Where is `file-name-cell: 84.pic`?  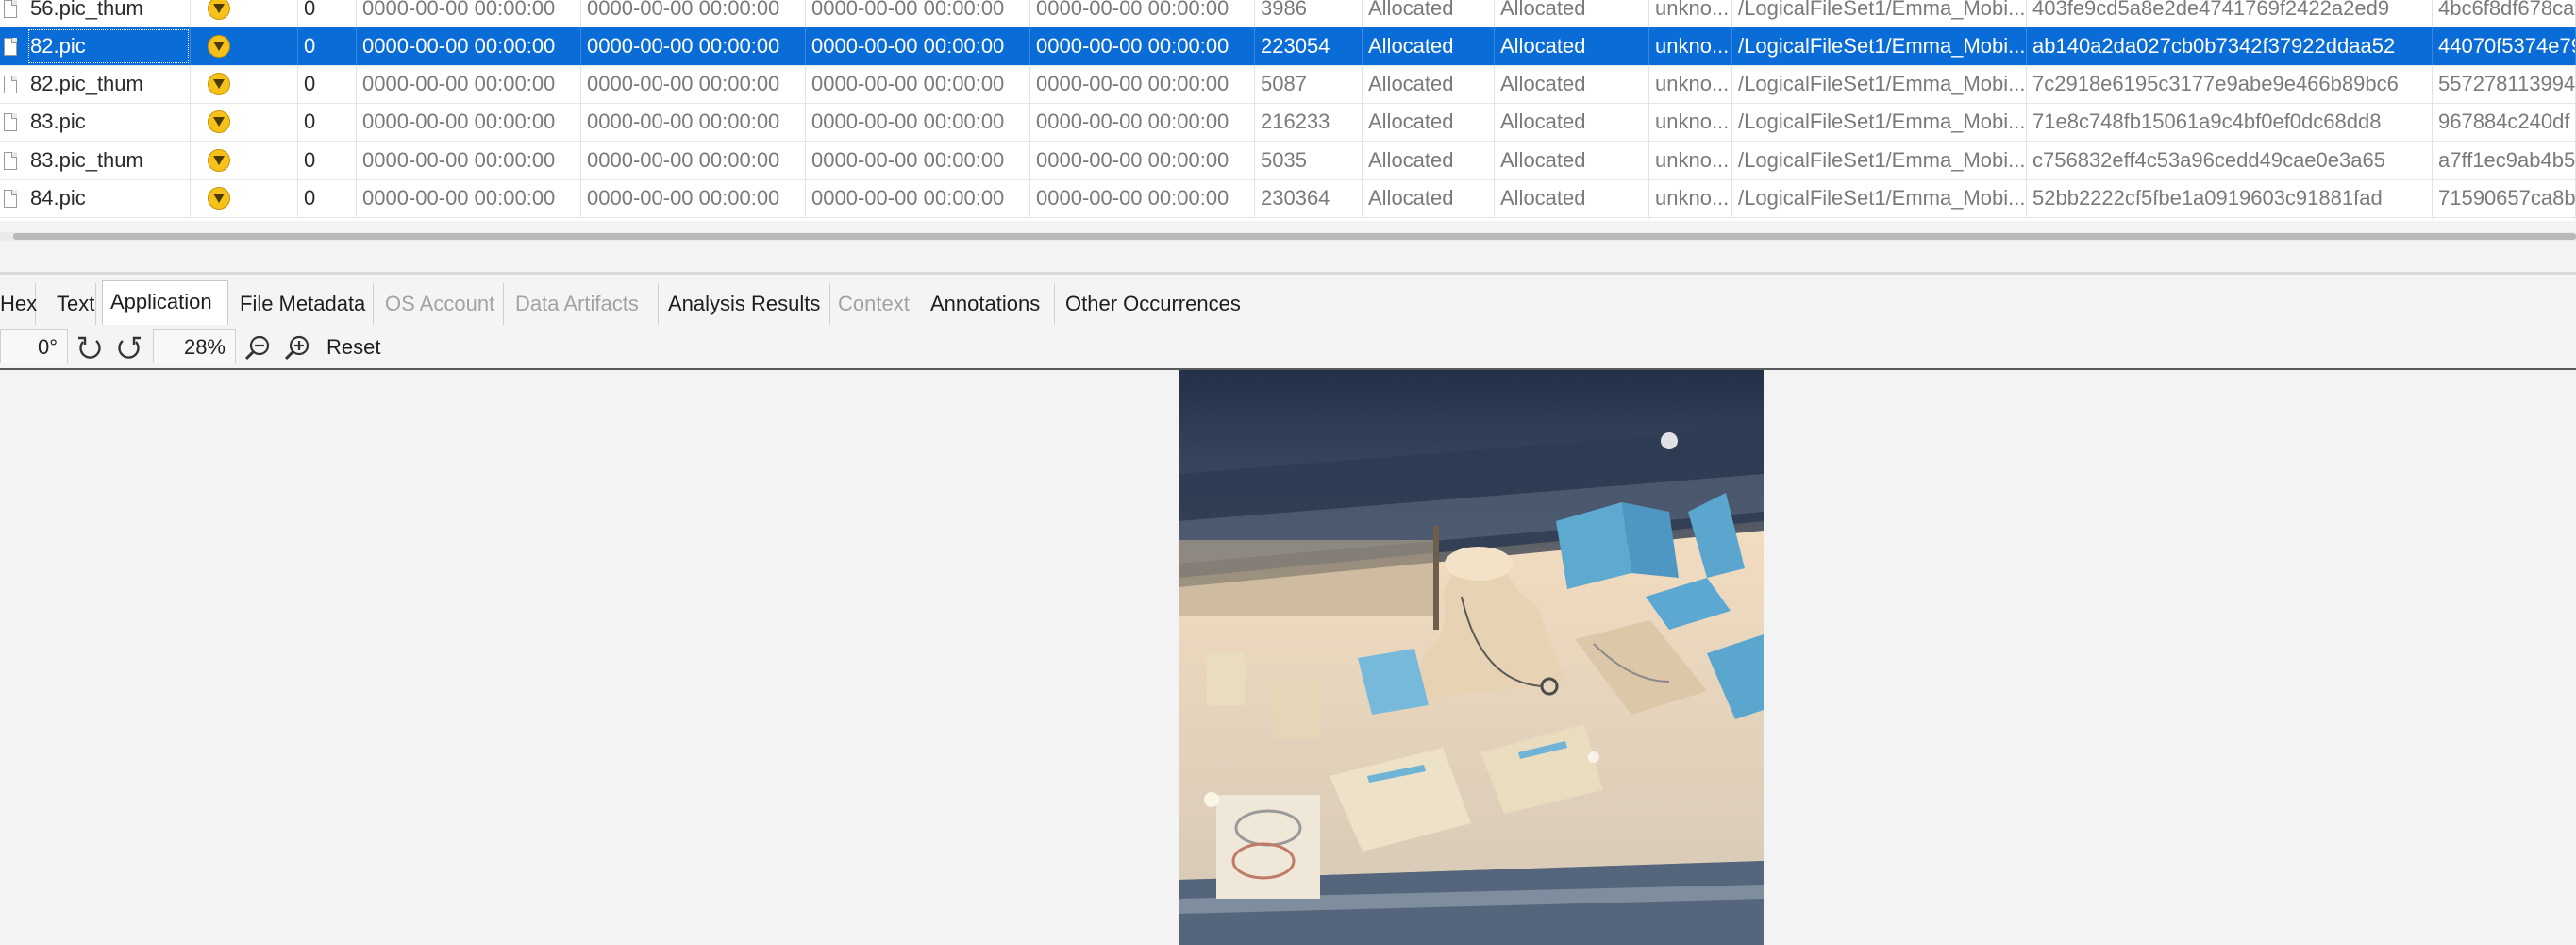
file-name-cell: 84.pic is located at coordinates (95, 198).